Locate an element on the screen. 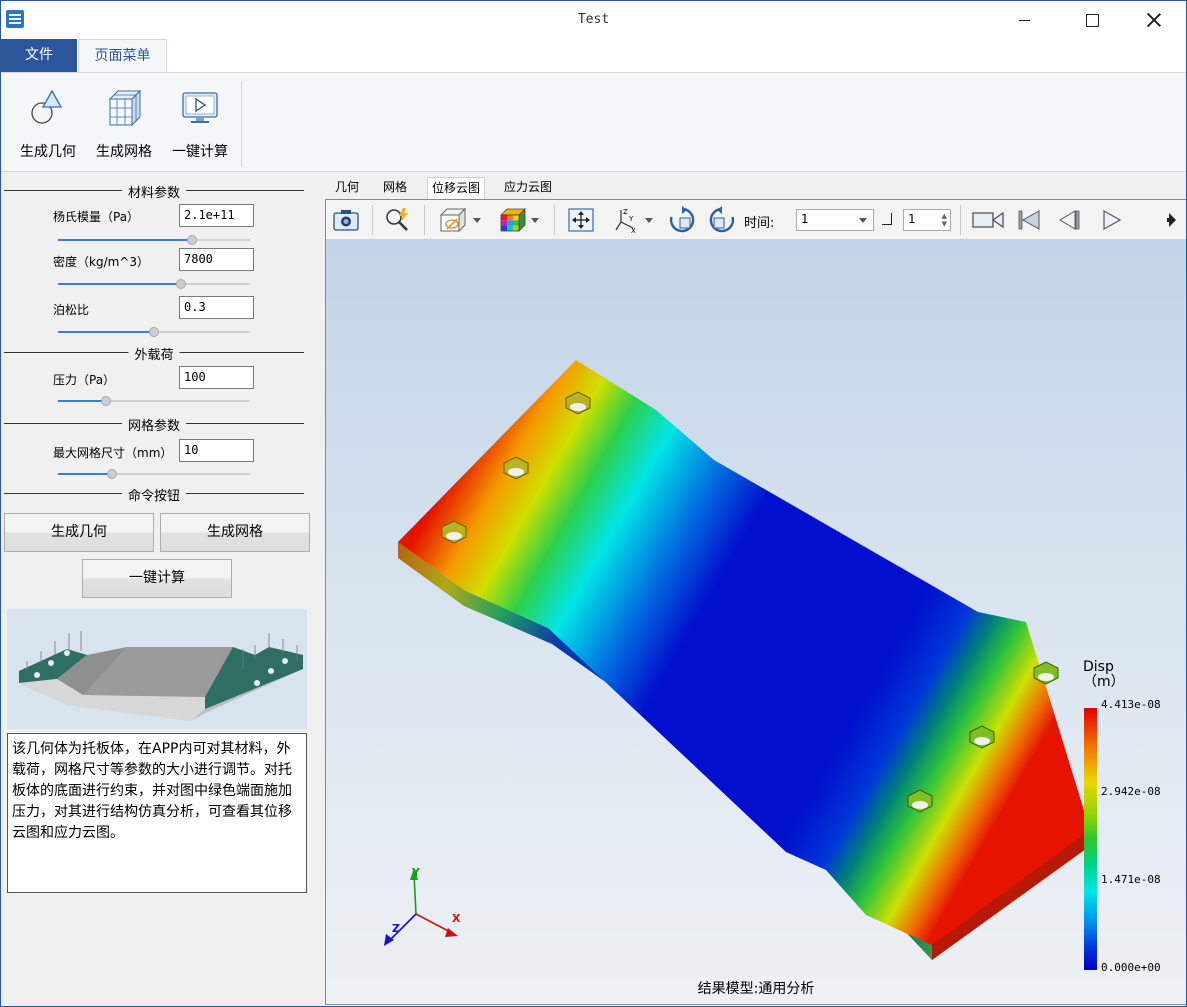 This screenshot has height=1007, width=1187. one-click-compute-button: 一键计算 is located at coordinates (157, 578).